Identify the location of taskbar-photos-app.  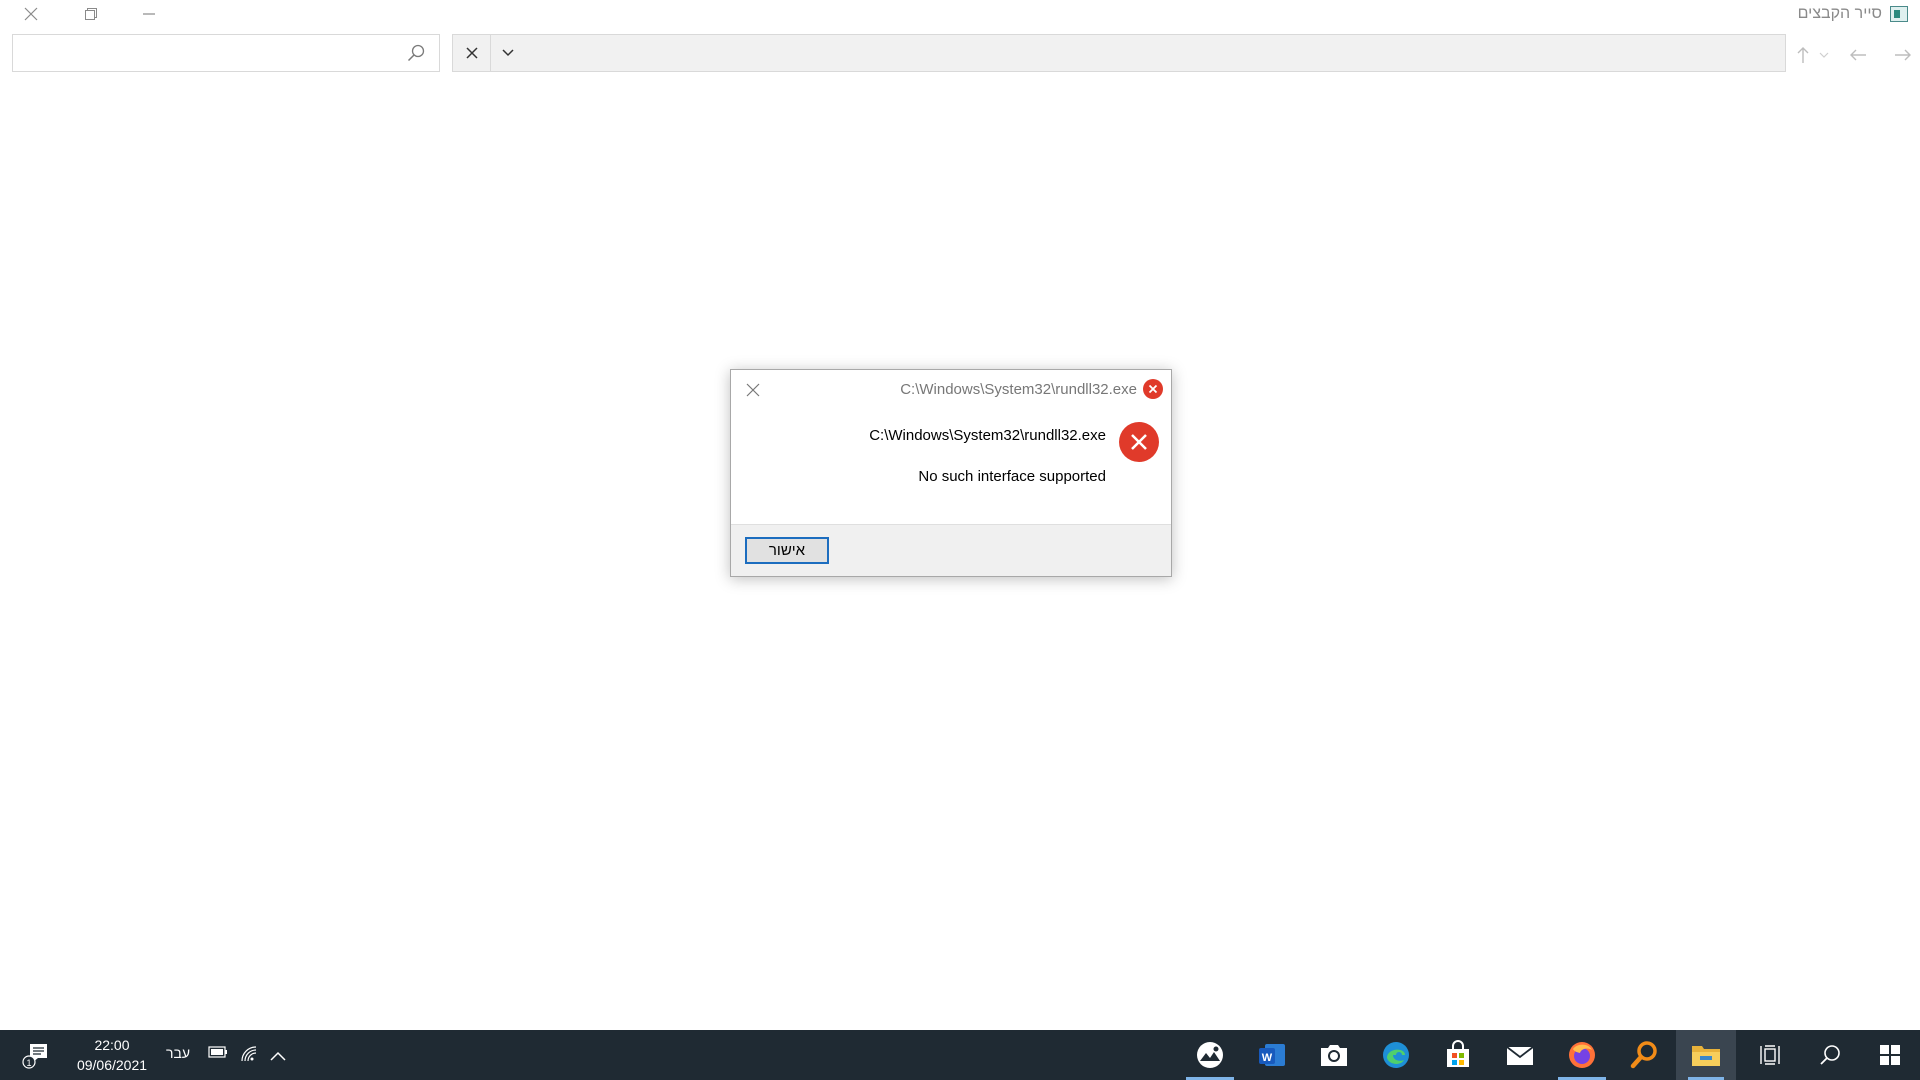
(1210, 1055).